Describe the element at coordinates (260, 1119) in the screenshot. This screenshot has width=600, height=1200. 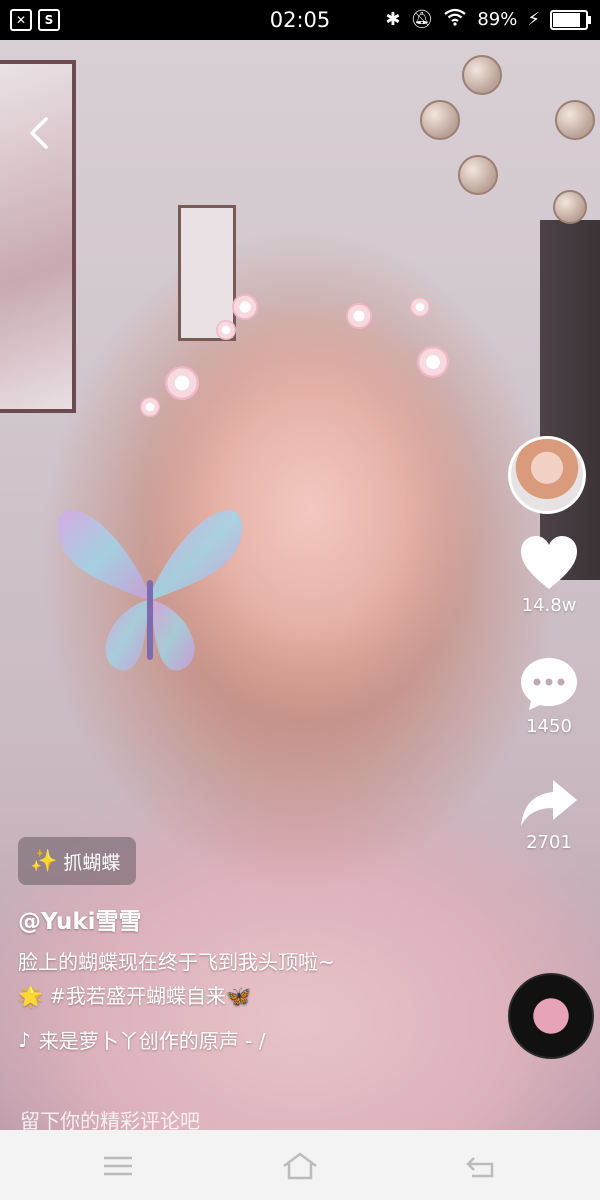
I see `comment-input` at that location.